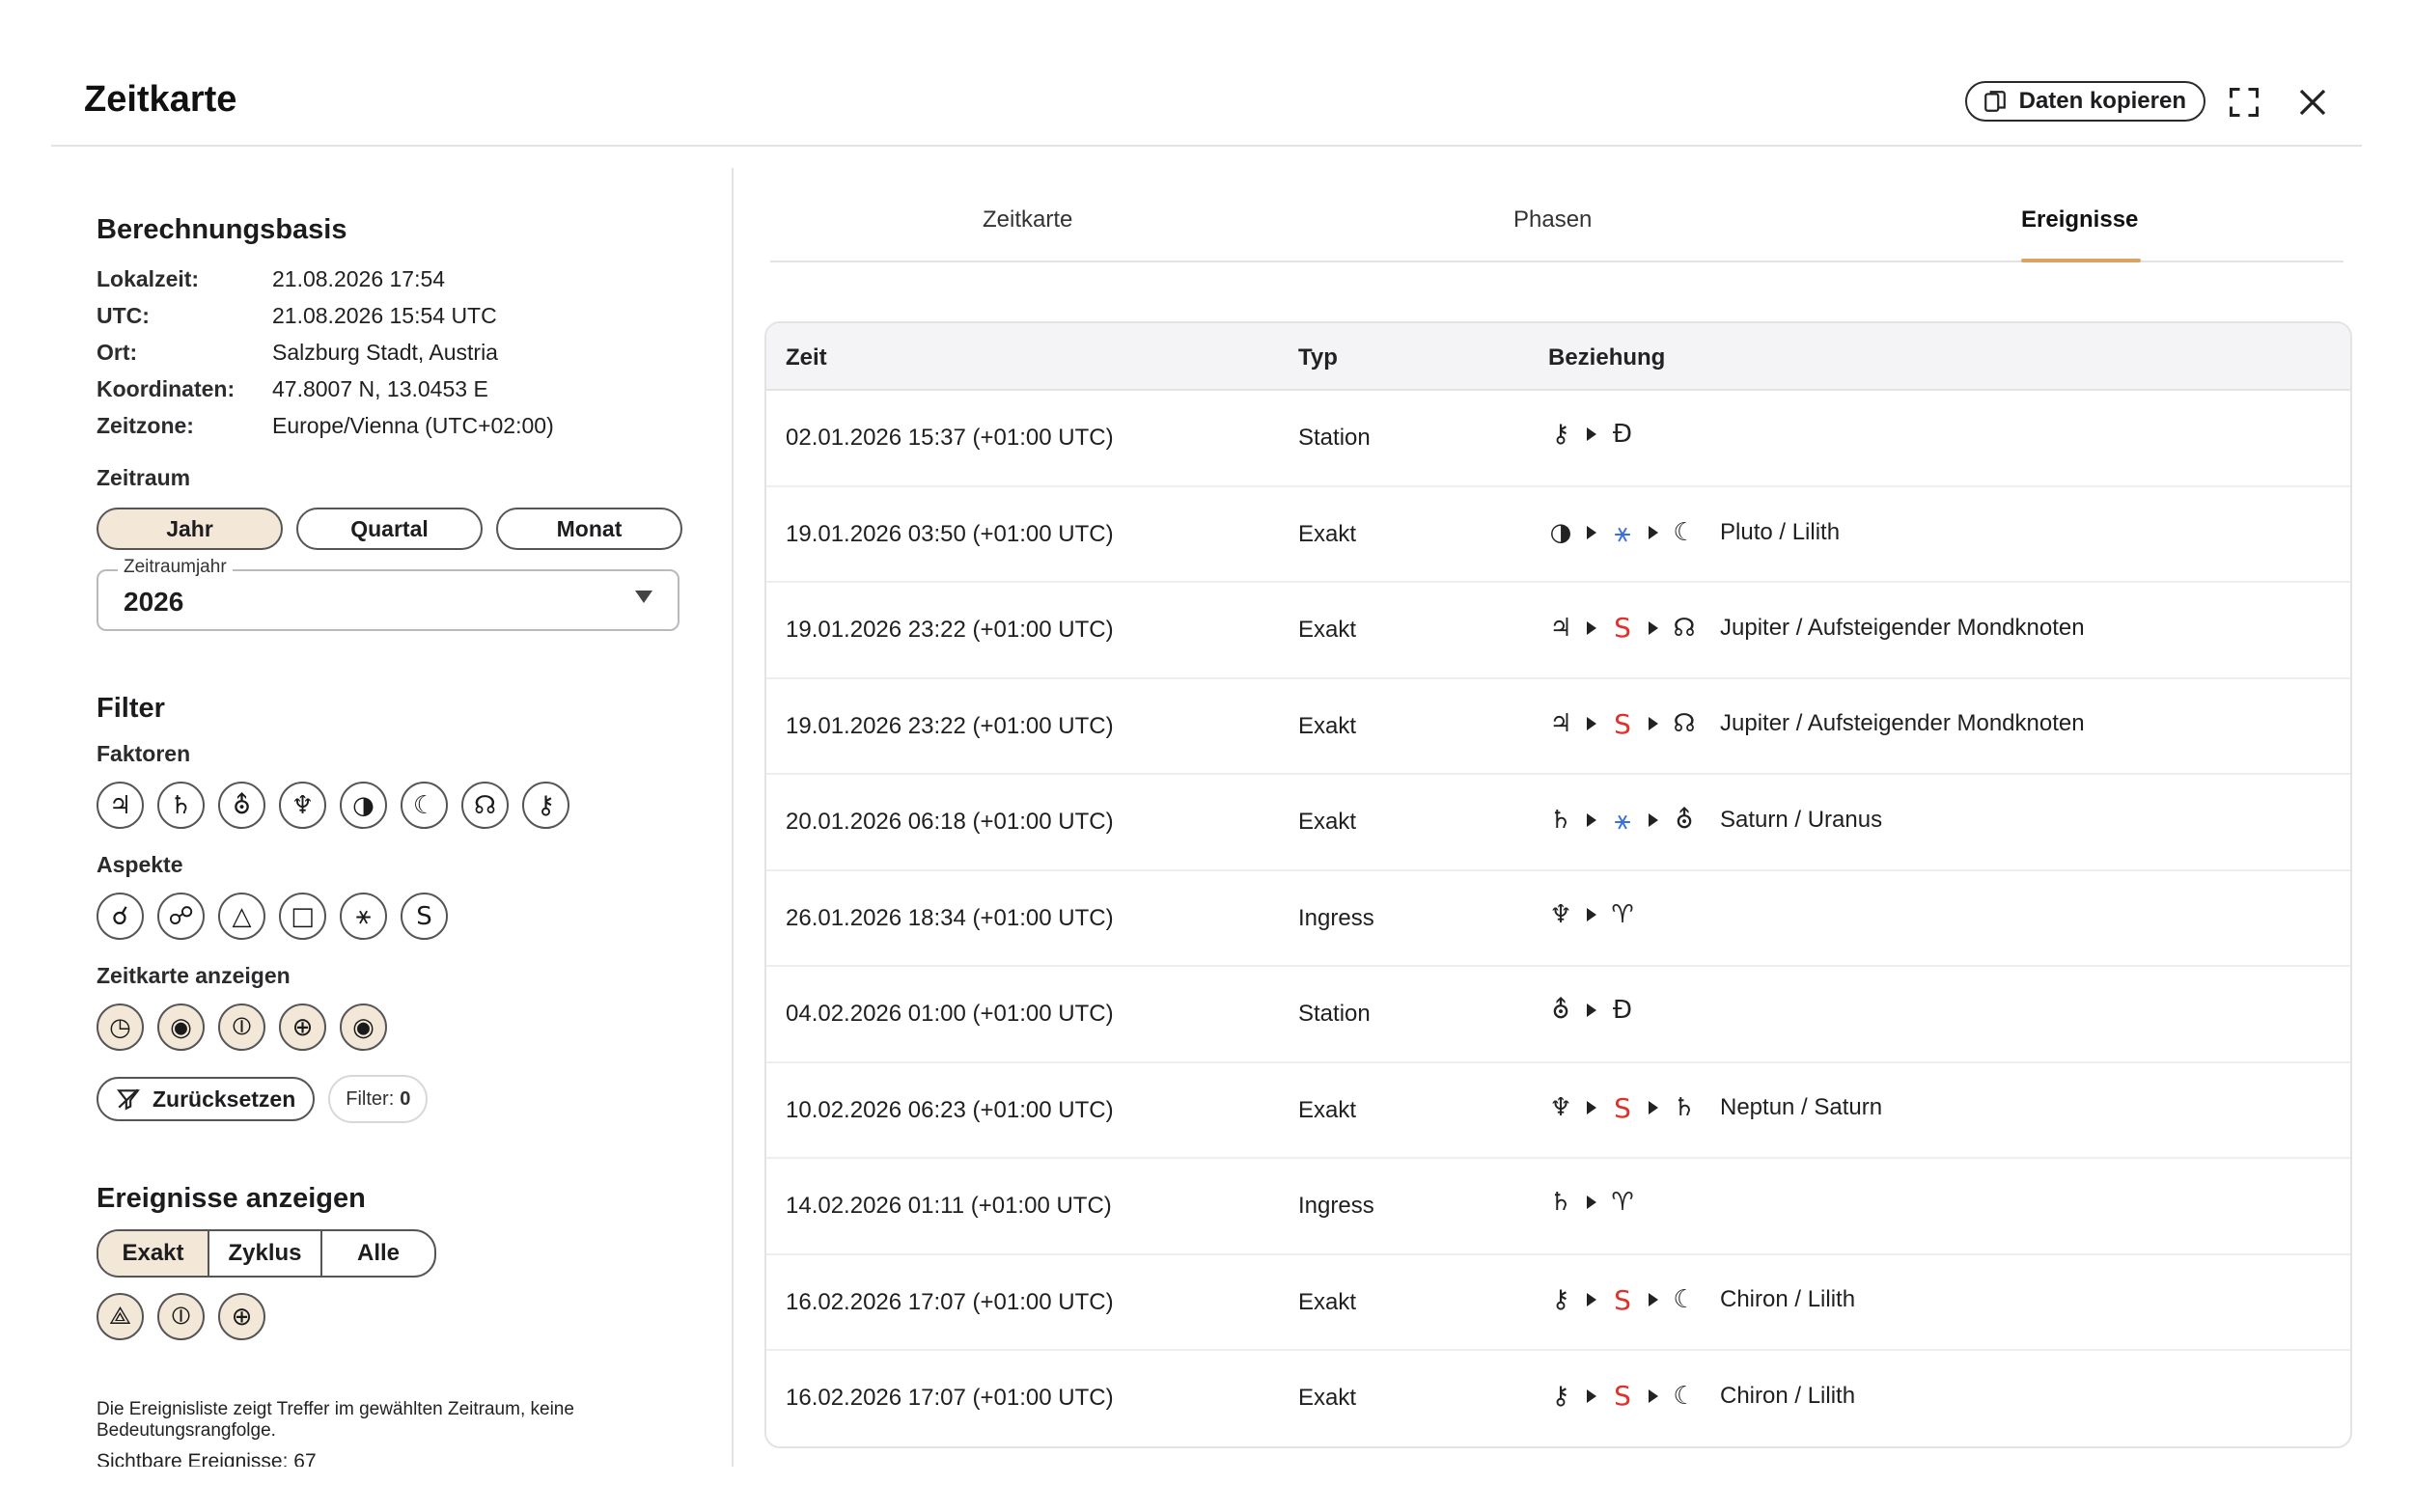  Describe the element at coordinates (380, 388) in the screenshot. I see `basis-value: 47.8007 N, 13.0453 E` at that location.